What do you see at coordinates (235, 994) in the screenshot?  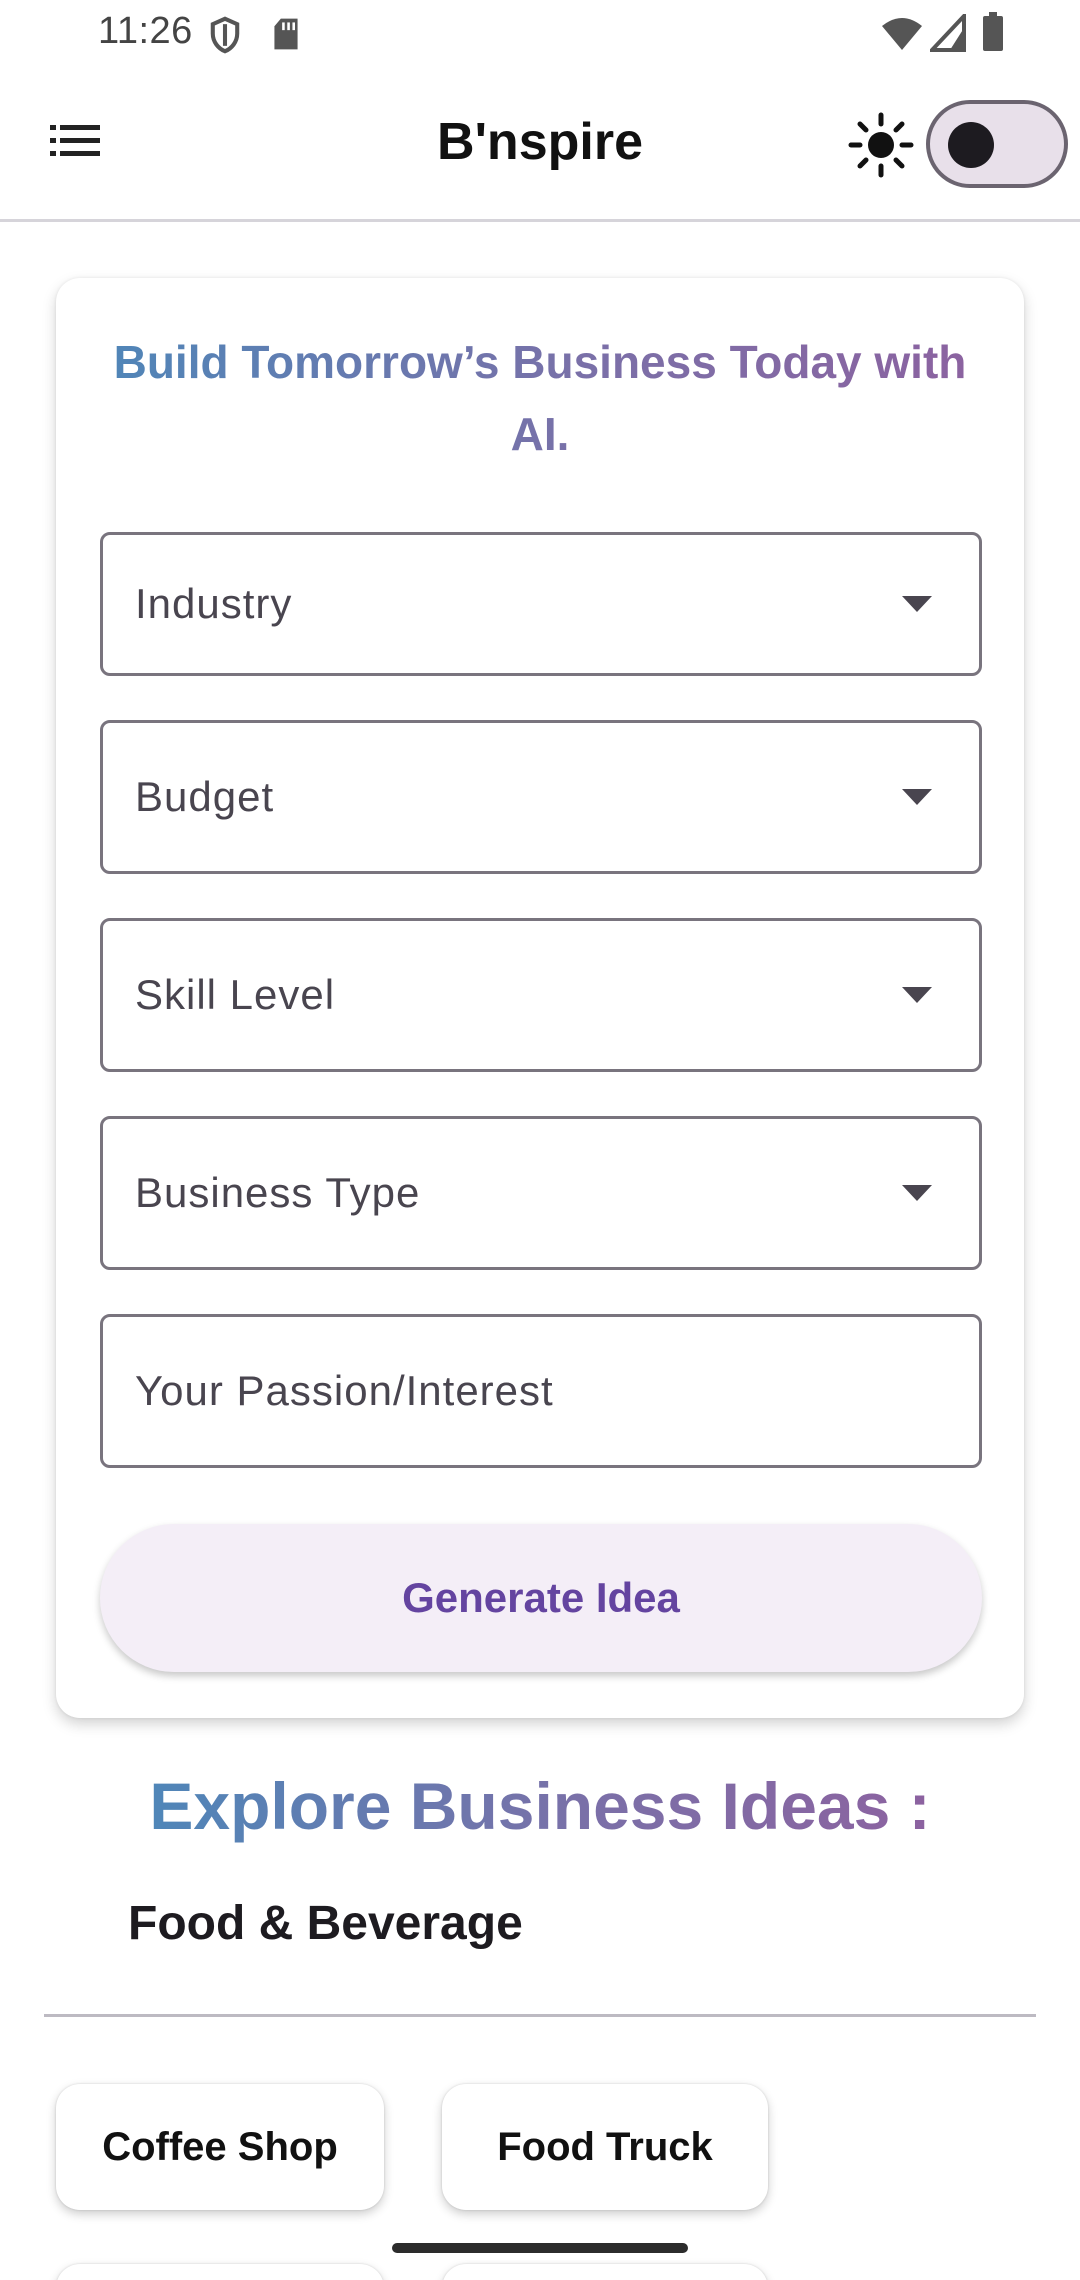 I see `skill-level-label: Skill Level` at bounding box center [235, 994].